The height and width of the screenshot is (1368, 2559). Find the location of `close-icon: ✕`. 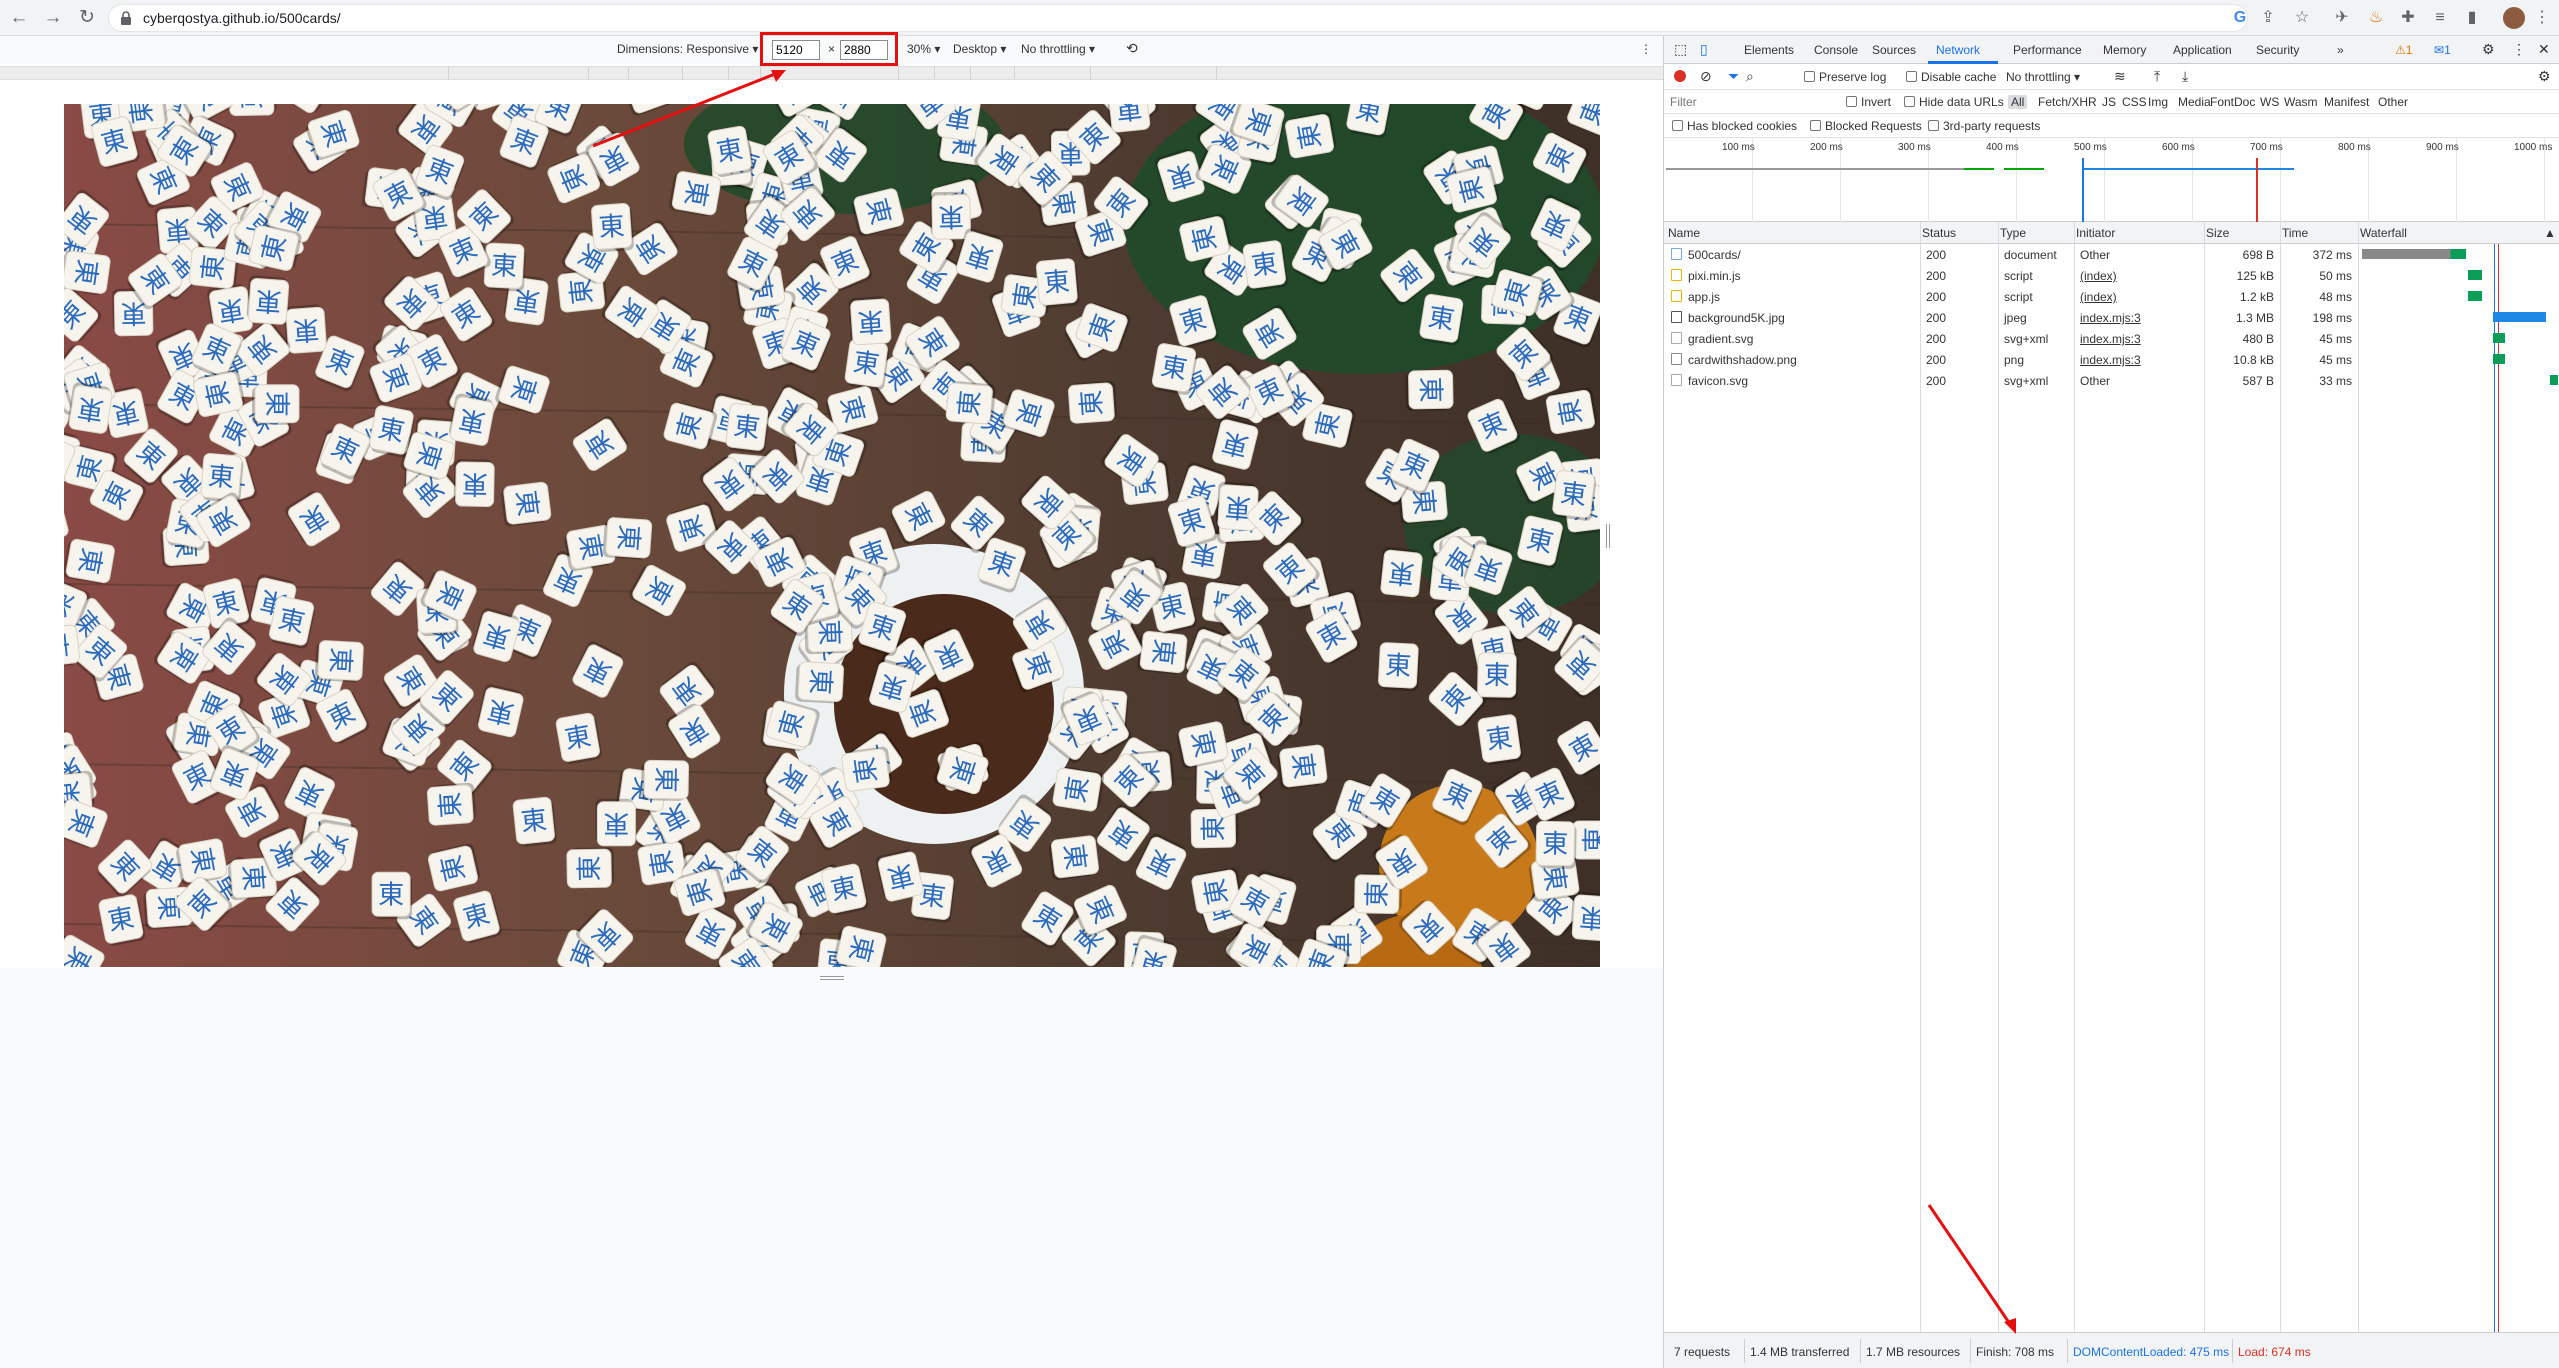

close-icon: ✕ is located at coordinates (2544, 49).